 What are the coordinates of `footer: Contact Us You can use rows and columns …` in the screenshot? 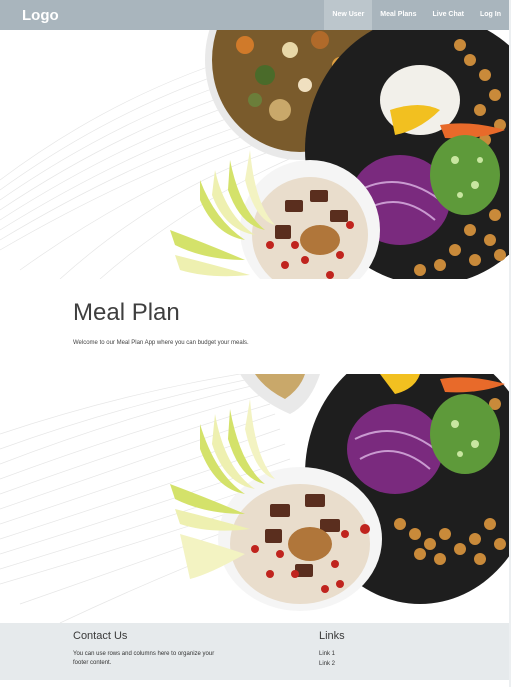 It's located at (254, 651).